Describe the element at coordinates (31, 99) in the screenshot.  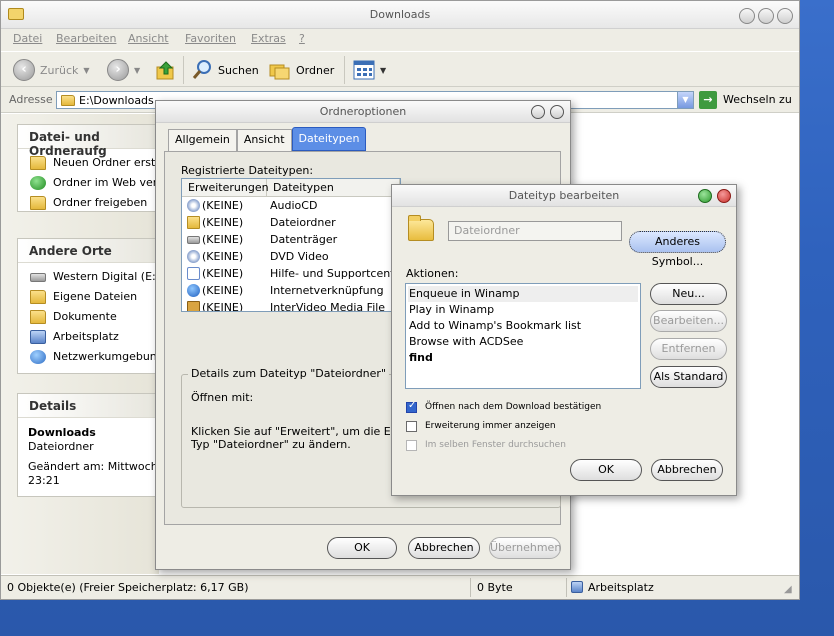
I see `address-label: Adresse` at that location.